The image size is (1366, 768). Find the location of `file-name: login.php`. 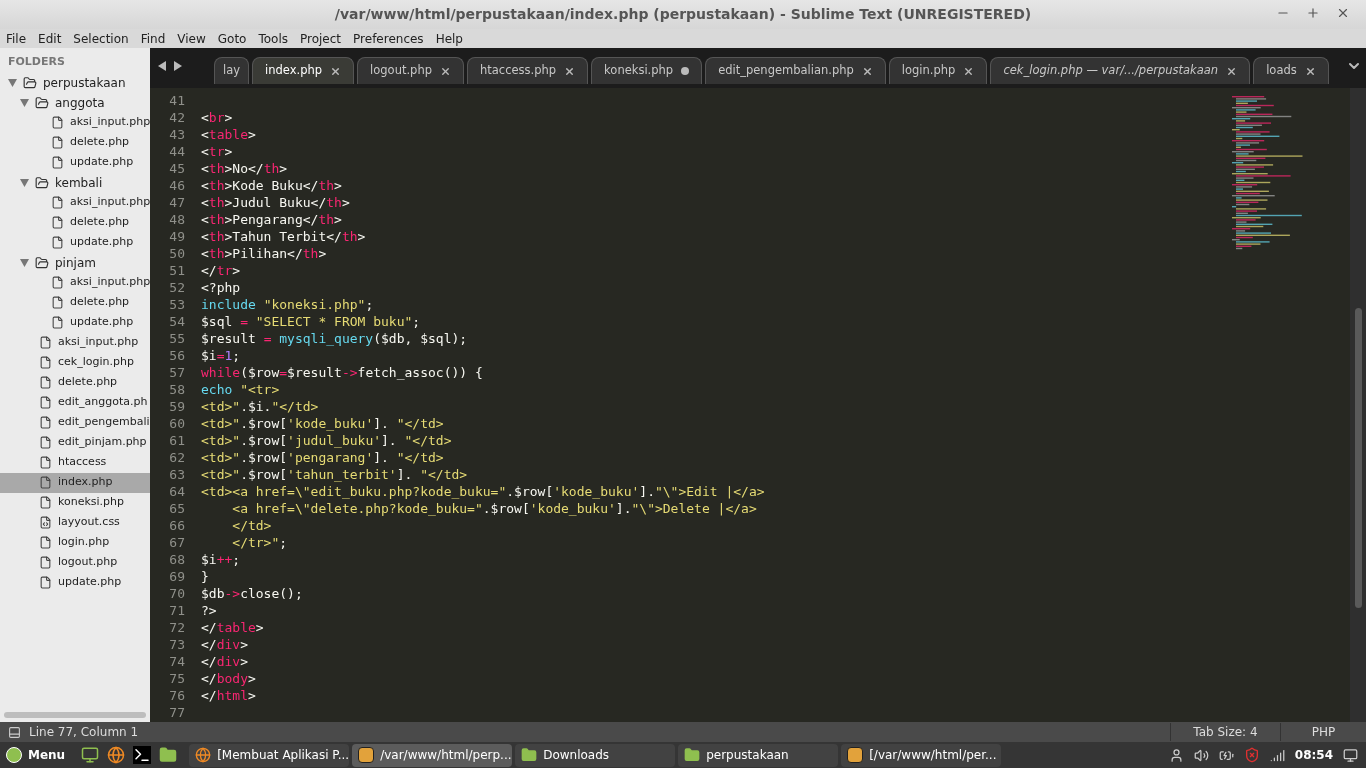

file-name: login.php is located at coordinates (84, 542).